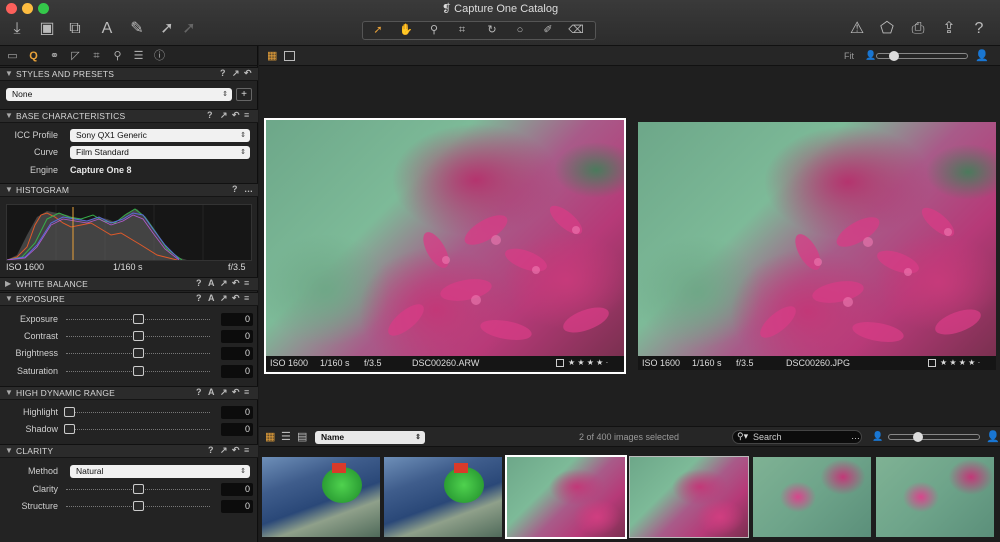 This screenshot has height=542, width=1000. Describe the element at coordinates (934, 437) in the screenshot. I see `thumbnail-size-slider` at that location.